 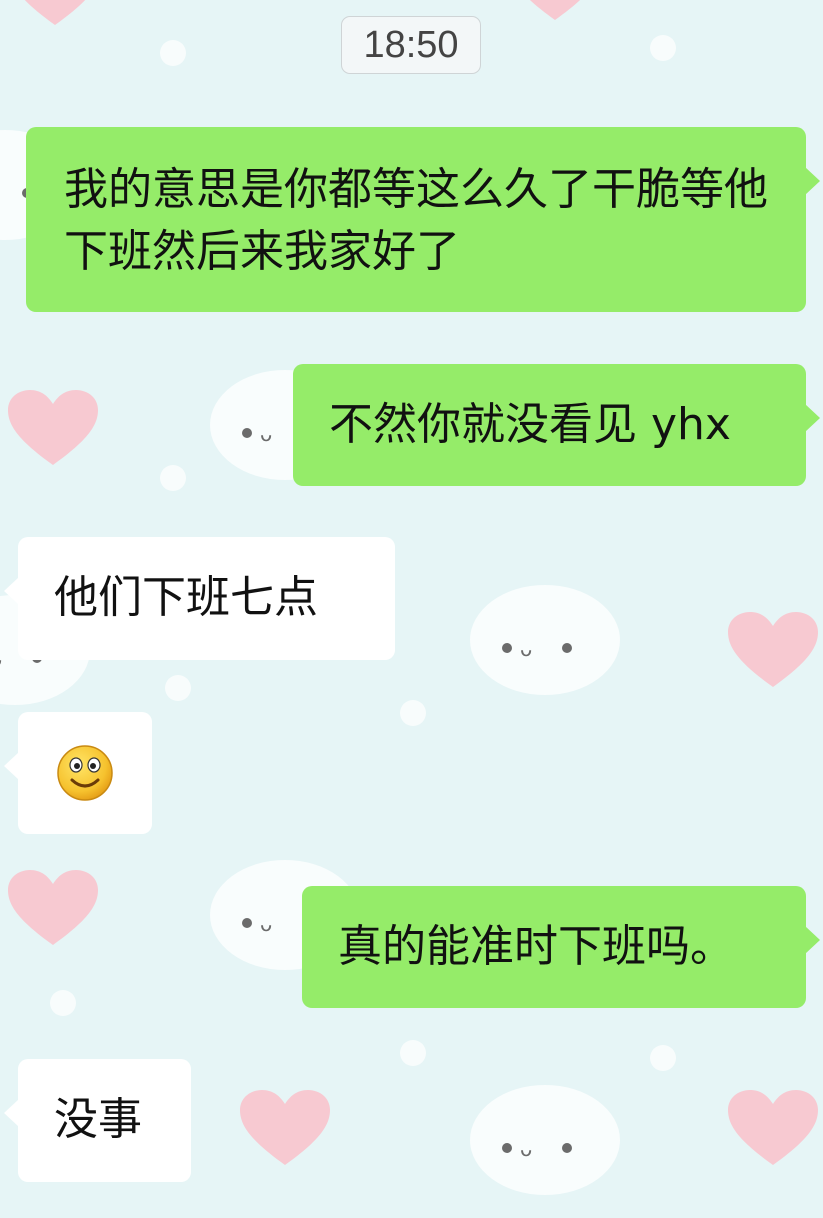 I want to click on message-bubble-sent: 我的意思是你都等这么久了干脆等他下班然后来我家好了, so click(x=423, y=219).